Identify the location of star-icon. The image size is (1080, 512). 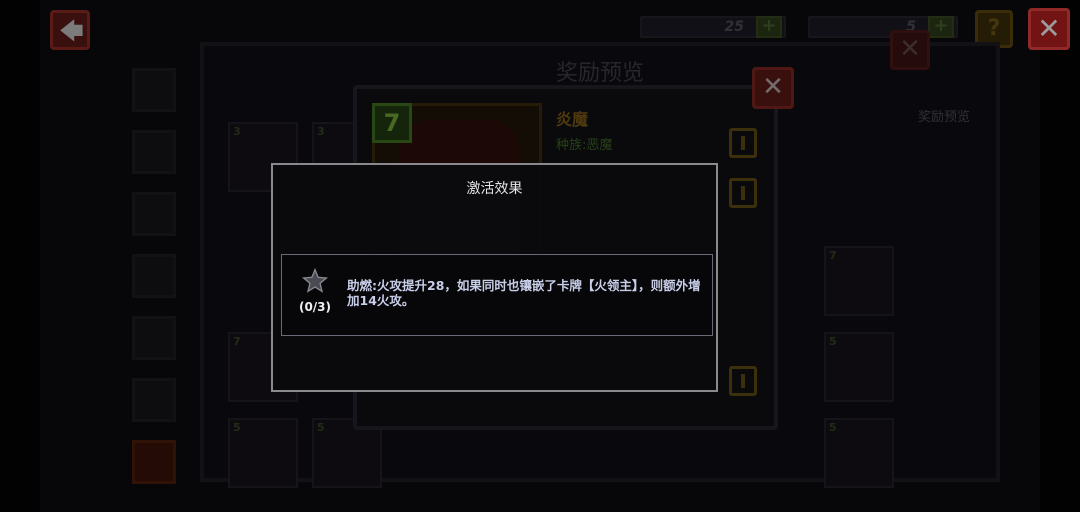
(315, 280).